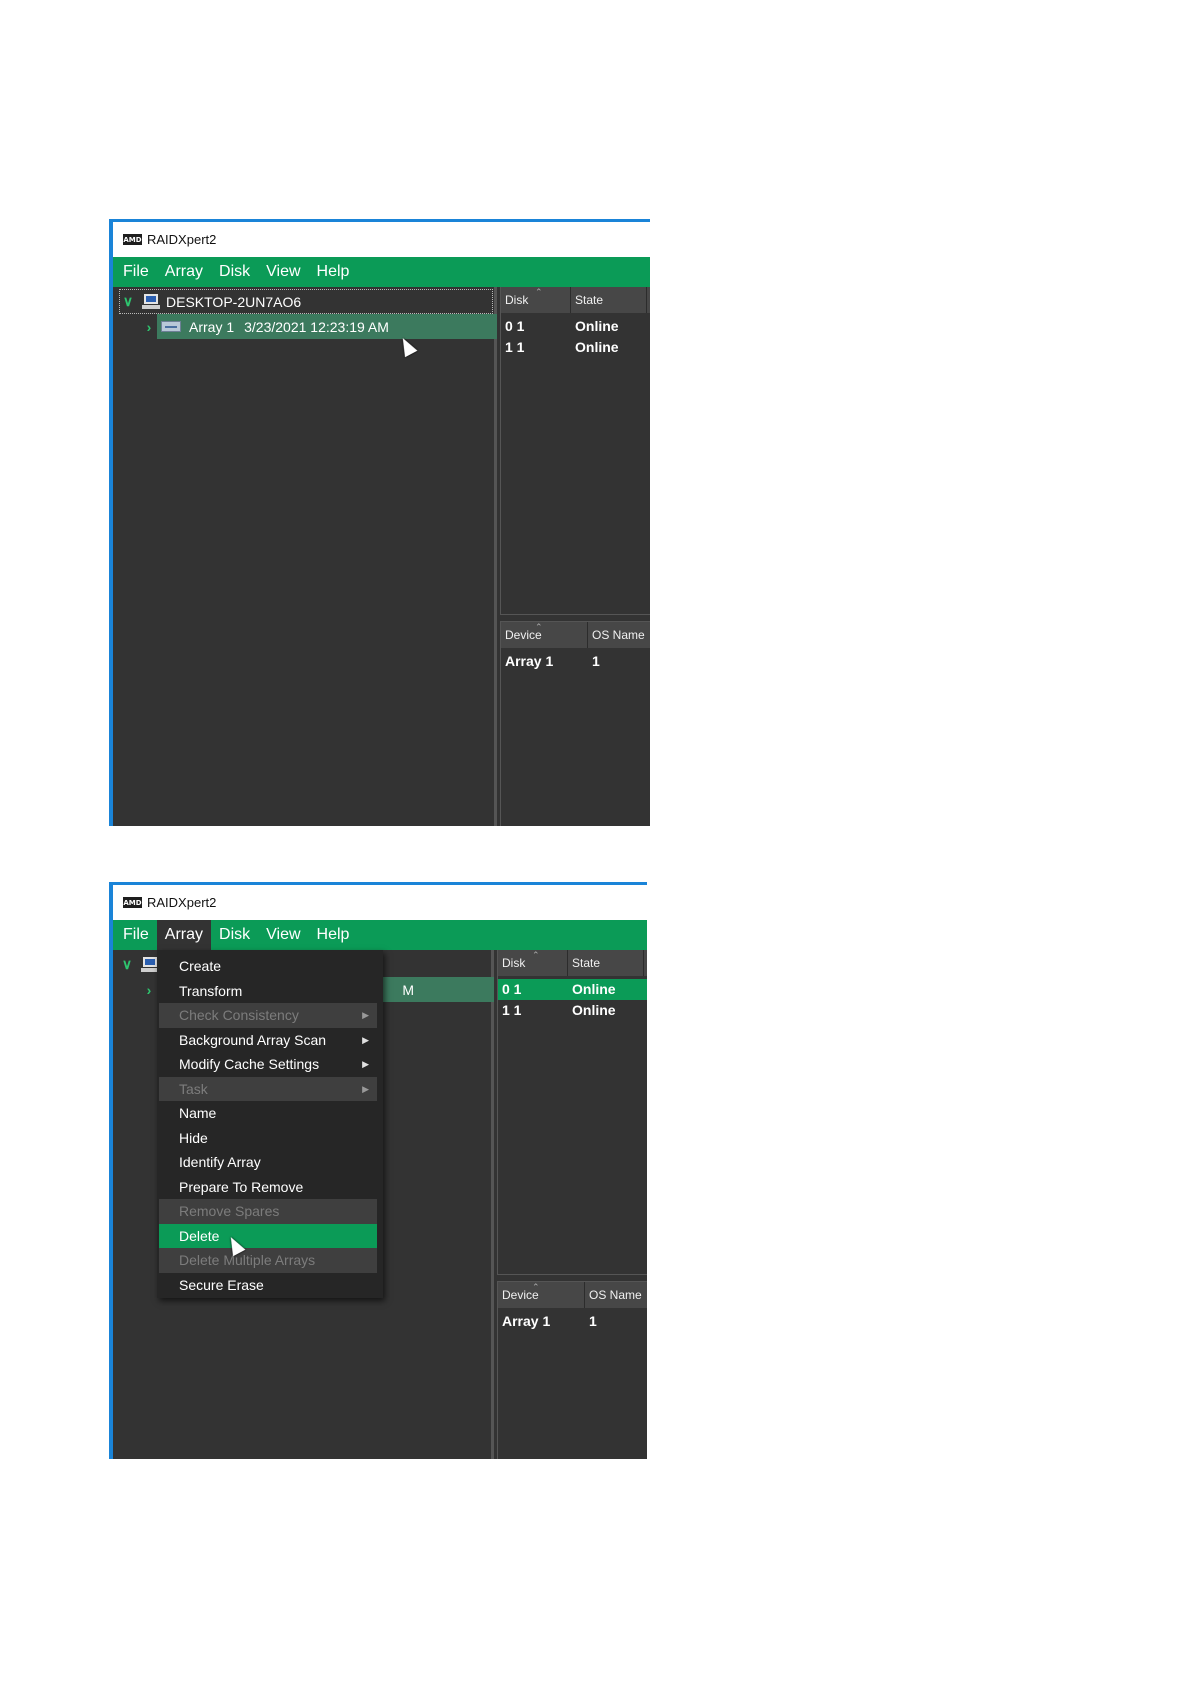 The image size is (1192, 1685). What do you see at coordinates (212, 326) in the screenshot?
I see `array-label: Array 1` at bounding box center [212, 326].